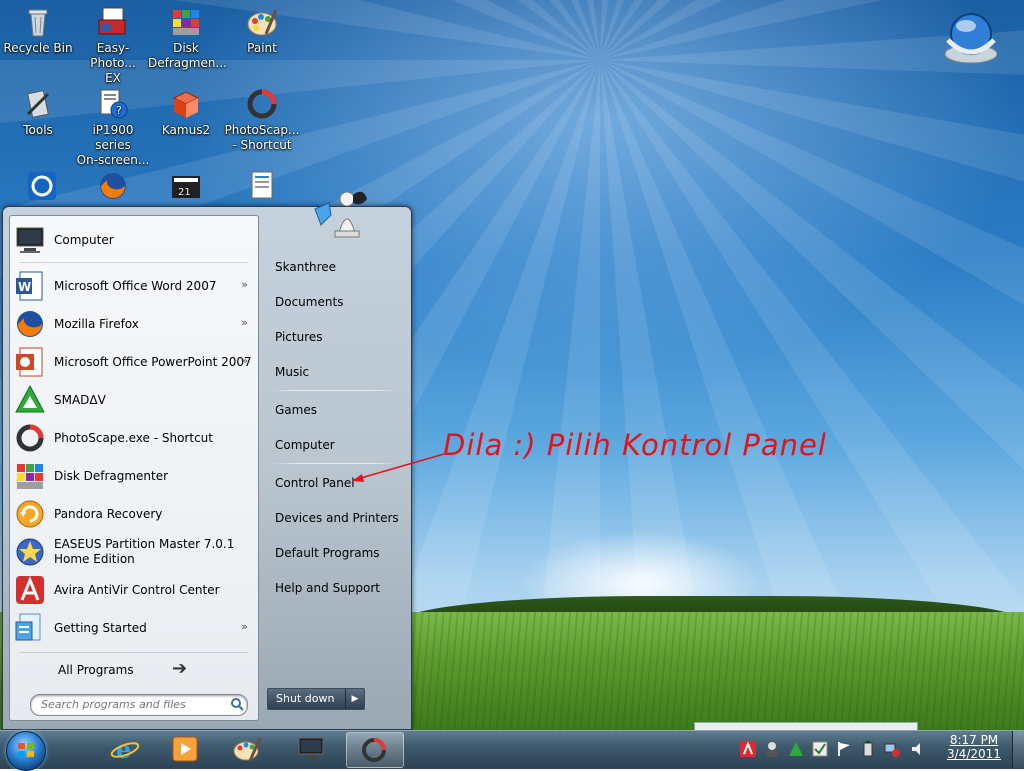 Image resolution: width=1024 pixels, height=771 pixels. I want to click on flag-tray-icon, so click(844, 749).